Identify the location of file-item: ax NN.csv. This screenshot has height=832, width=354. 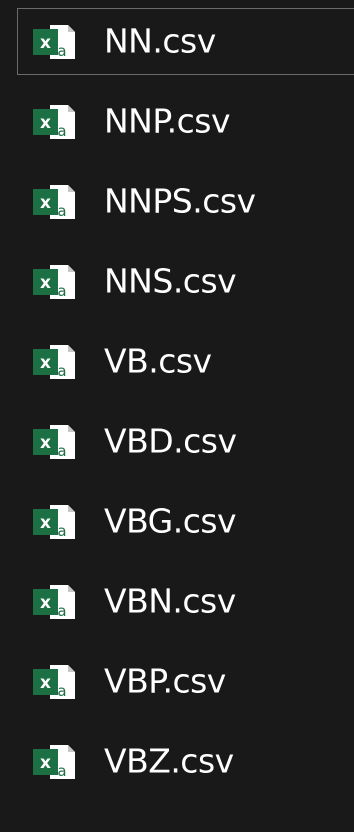
(185, 41).